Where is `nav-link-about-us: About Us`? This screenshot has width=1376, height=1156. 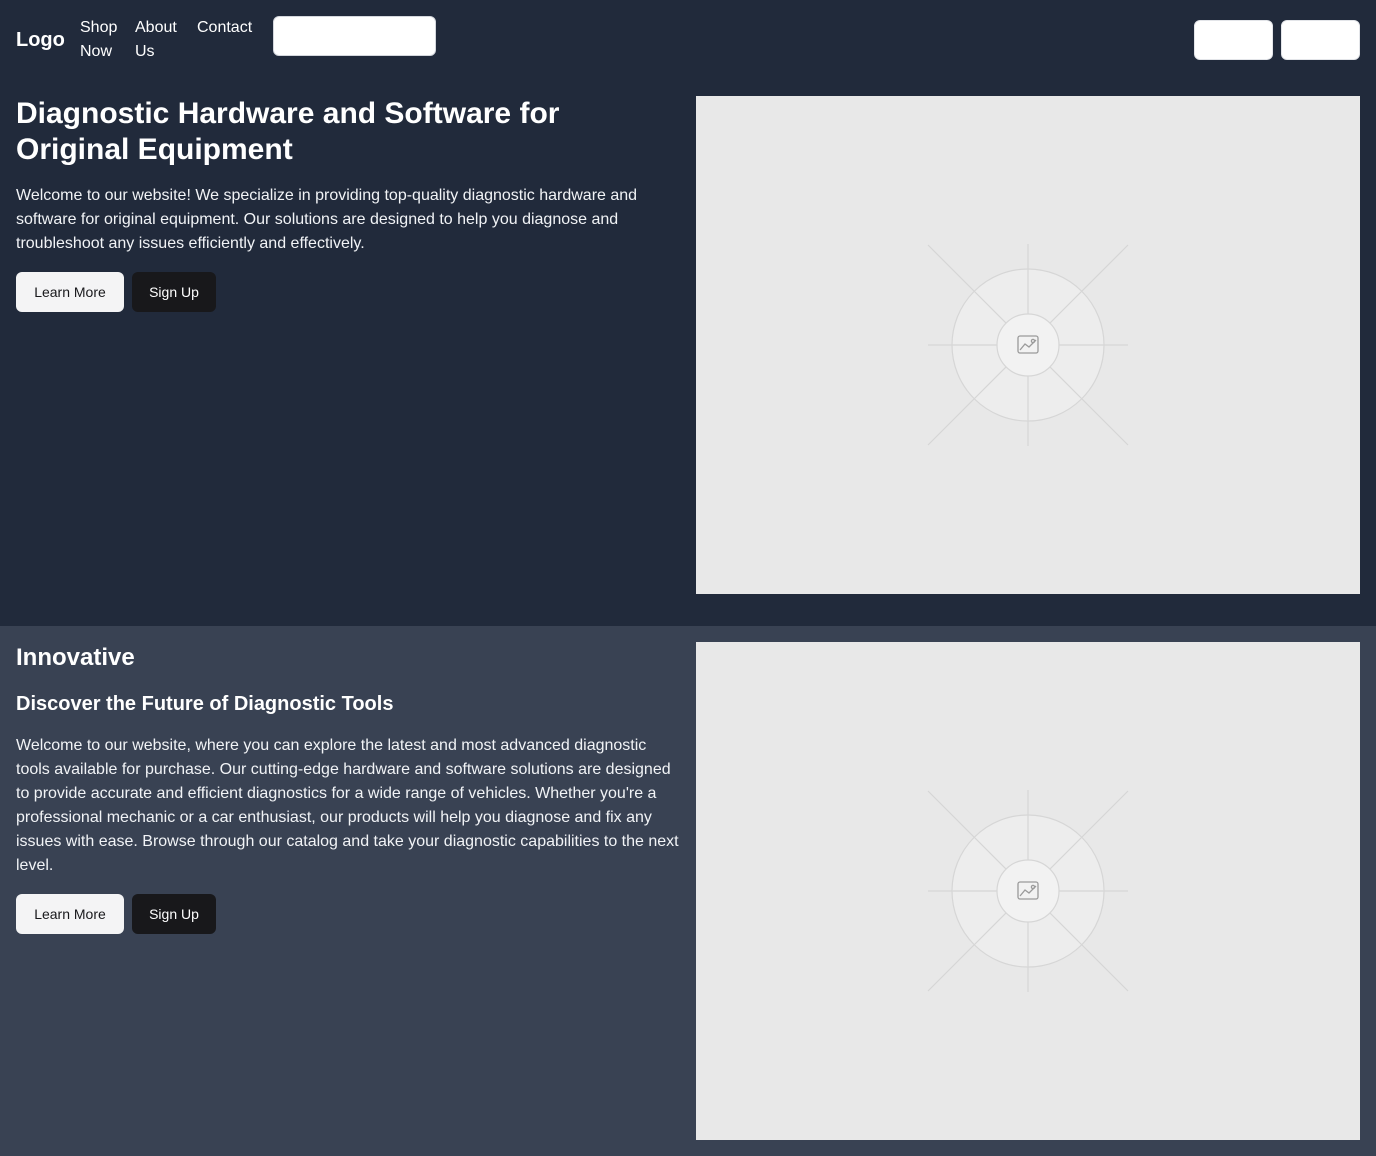
nav-link-about-us: About Us is located at coordinates (160, 40).